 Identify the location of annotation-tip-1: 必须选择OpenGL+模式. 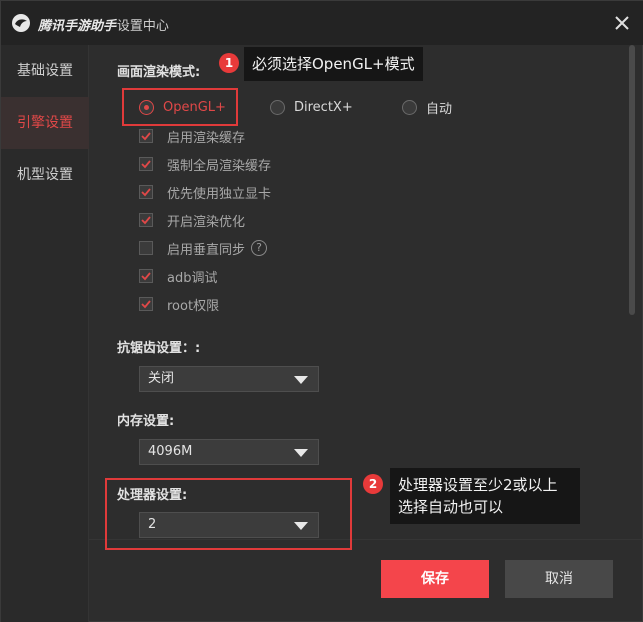
(333, 64).